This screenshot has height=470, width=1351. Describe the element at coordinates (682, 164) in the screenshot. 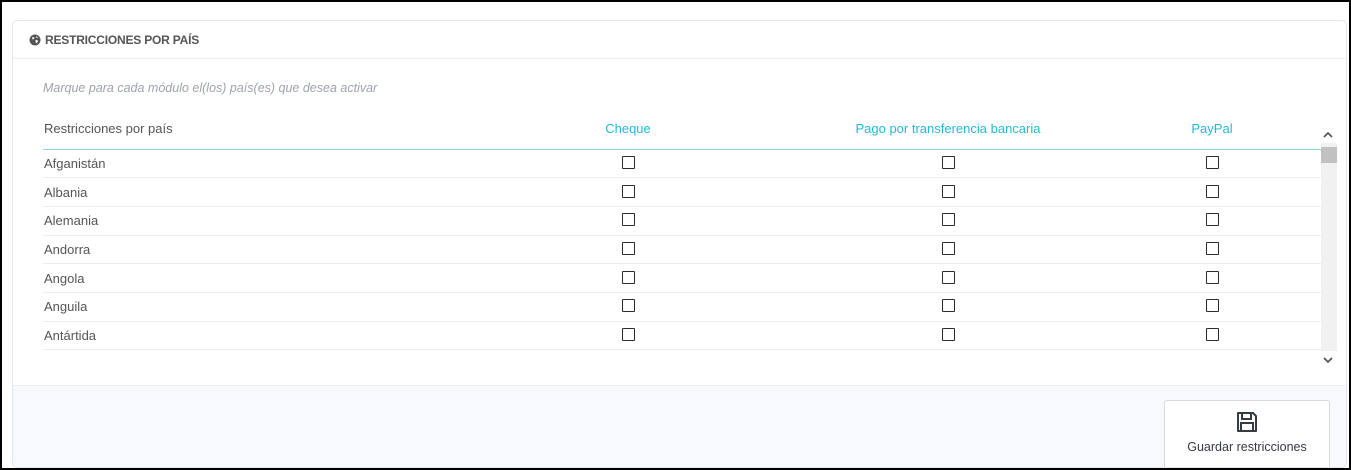

I see `table-row: Afganistán` at that location.